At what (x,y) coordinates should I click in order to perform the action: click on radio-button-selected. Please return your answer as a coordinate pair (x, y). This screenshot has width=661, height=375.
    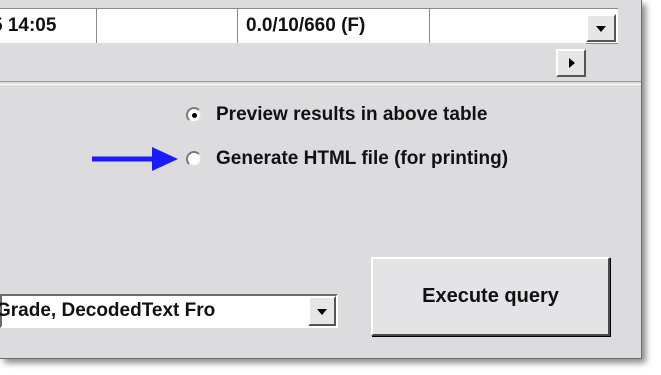
    Looking at the image, I should click on (194, 115).